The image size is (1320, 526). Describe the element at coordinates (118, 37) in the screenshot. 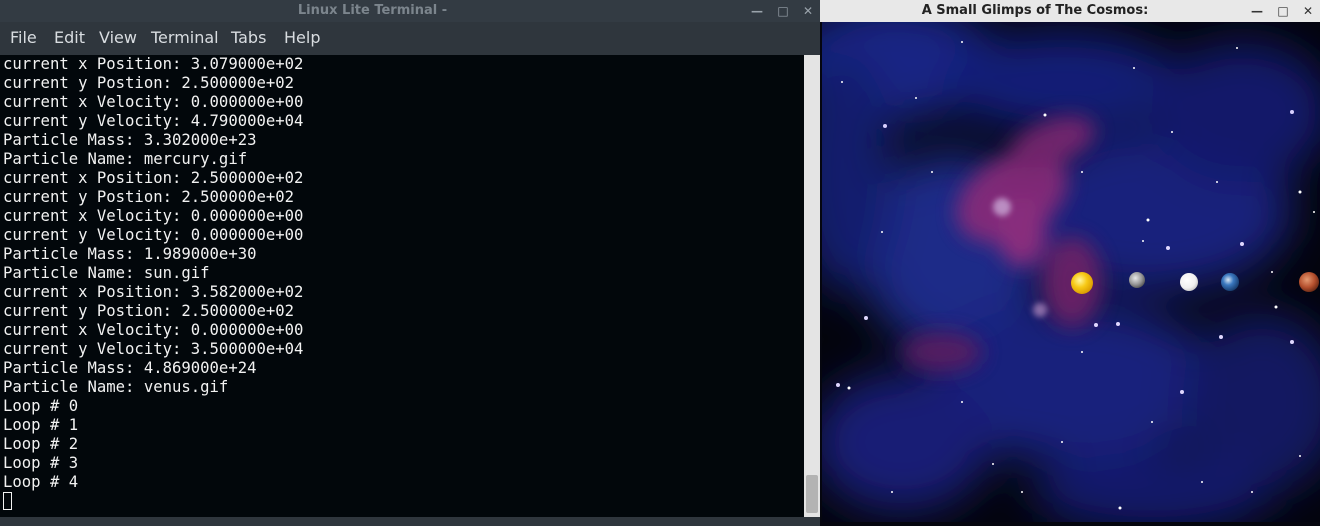

I see `menu-view: View` at that location.